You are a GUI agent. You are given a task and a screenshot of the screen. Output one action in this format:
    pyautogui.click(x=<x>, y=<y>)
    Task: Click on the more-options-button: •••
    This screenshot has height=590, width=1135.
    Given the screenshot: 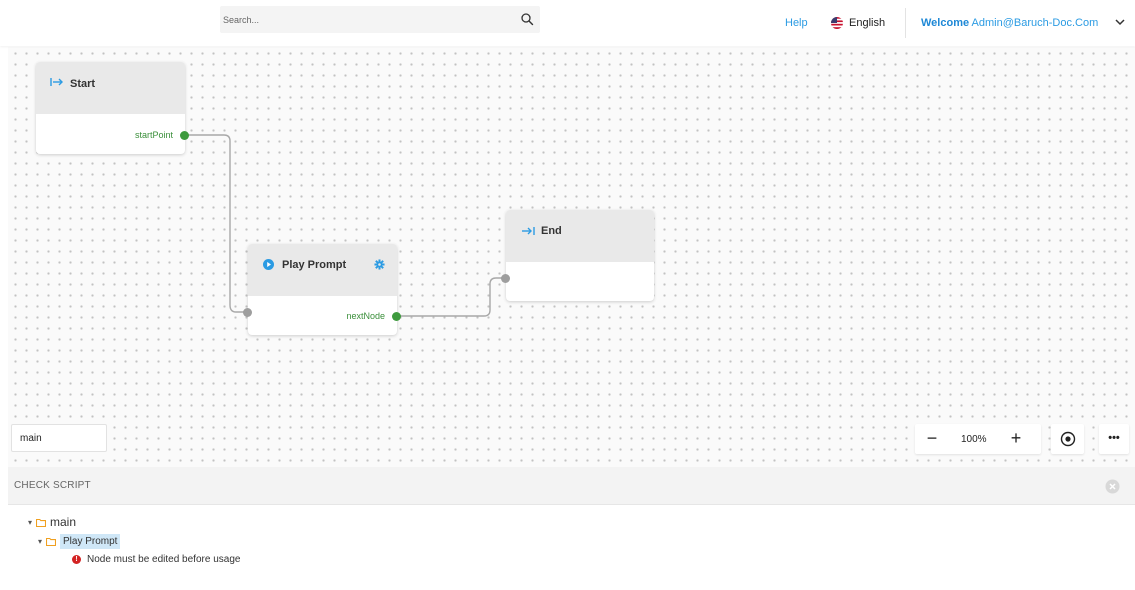 What is the action you would take?
    pyautogui.click(x=1114, y=439)
    